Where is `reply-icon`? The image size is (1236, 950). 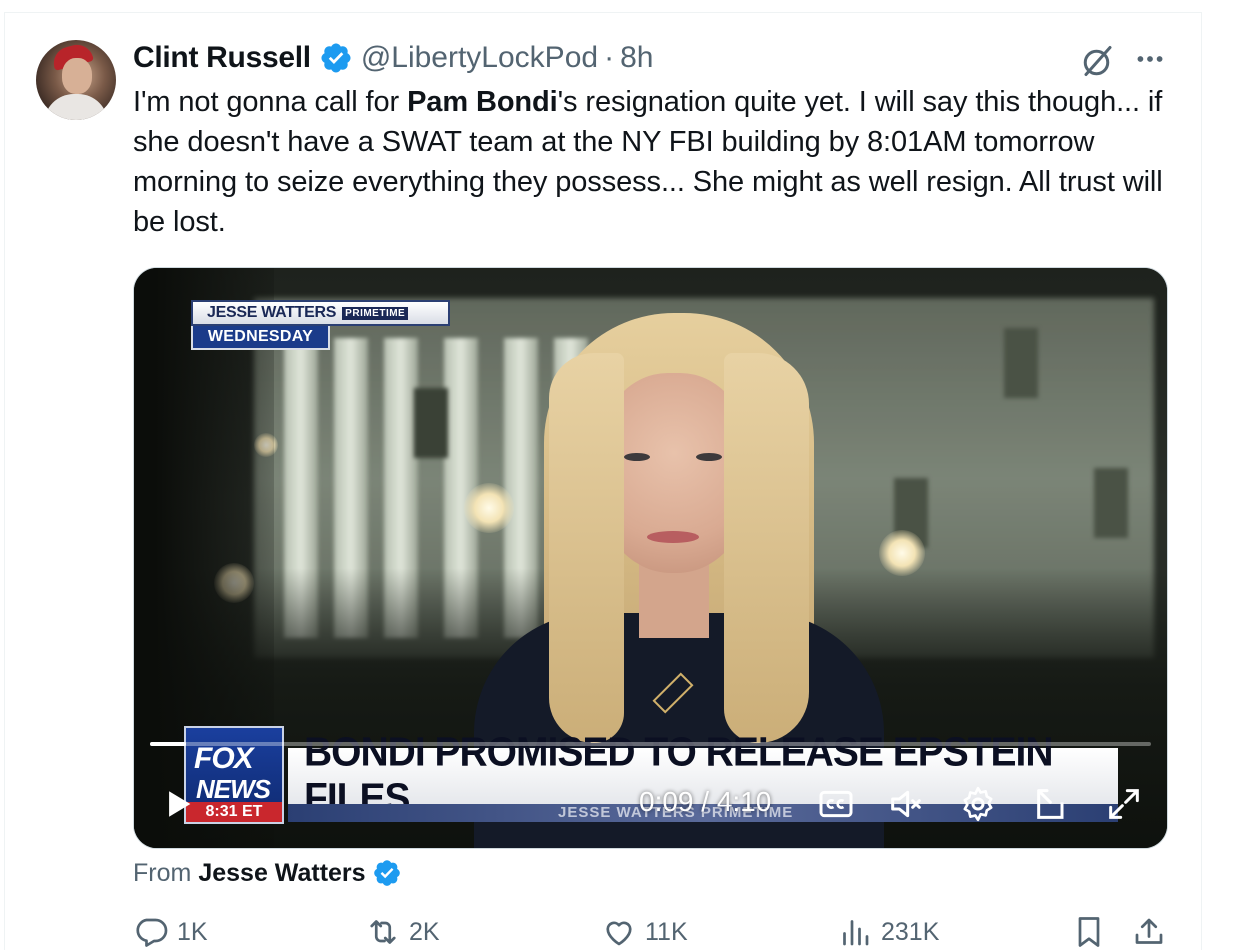 reply-icon is located at coordinates (152, 932).